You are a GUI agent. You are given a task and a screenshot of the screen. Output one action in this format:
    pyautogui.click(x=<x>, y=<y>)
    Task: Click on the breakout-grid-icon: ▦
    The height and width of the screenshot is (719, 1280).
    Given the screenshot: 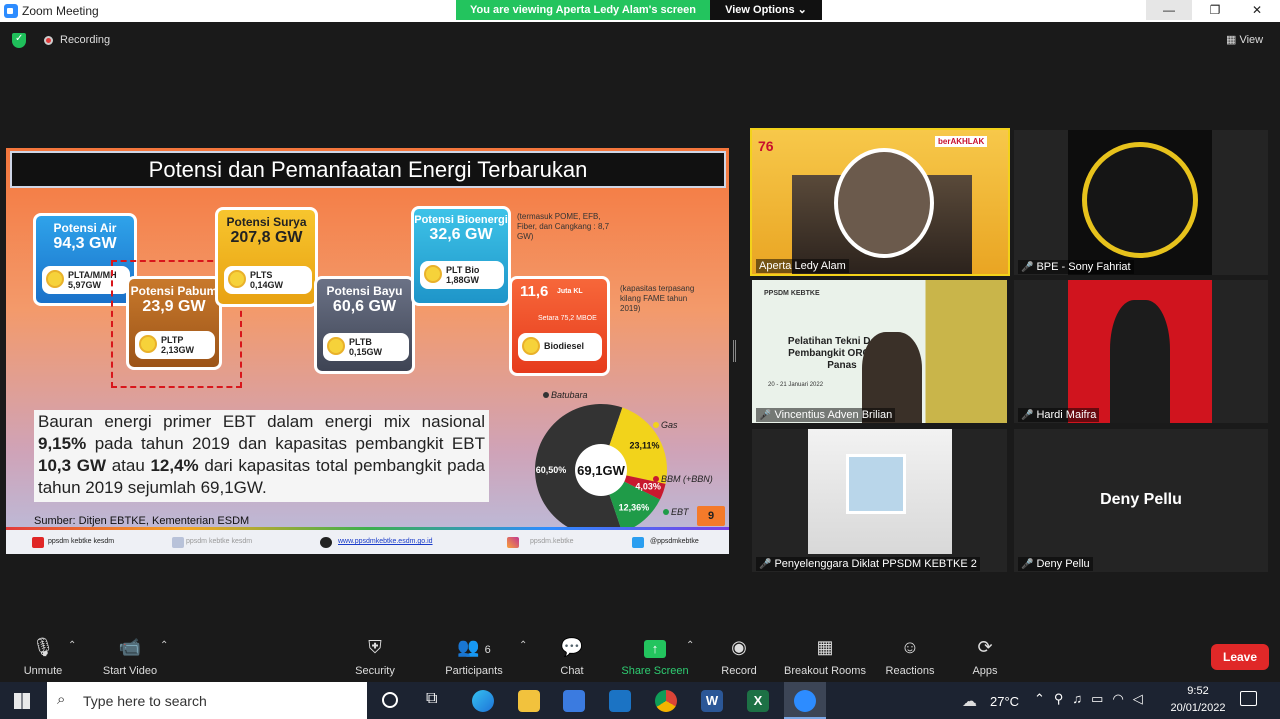 What is the action you would take?
    pyautogui.click(x=825, y=647)
    